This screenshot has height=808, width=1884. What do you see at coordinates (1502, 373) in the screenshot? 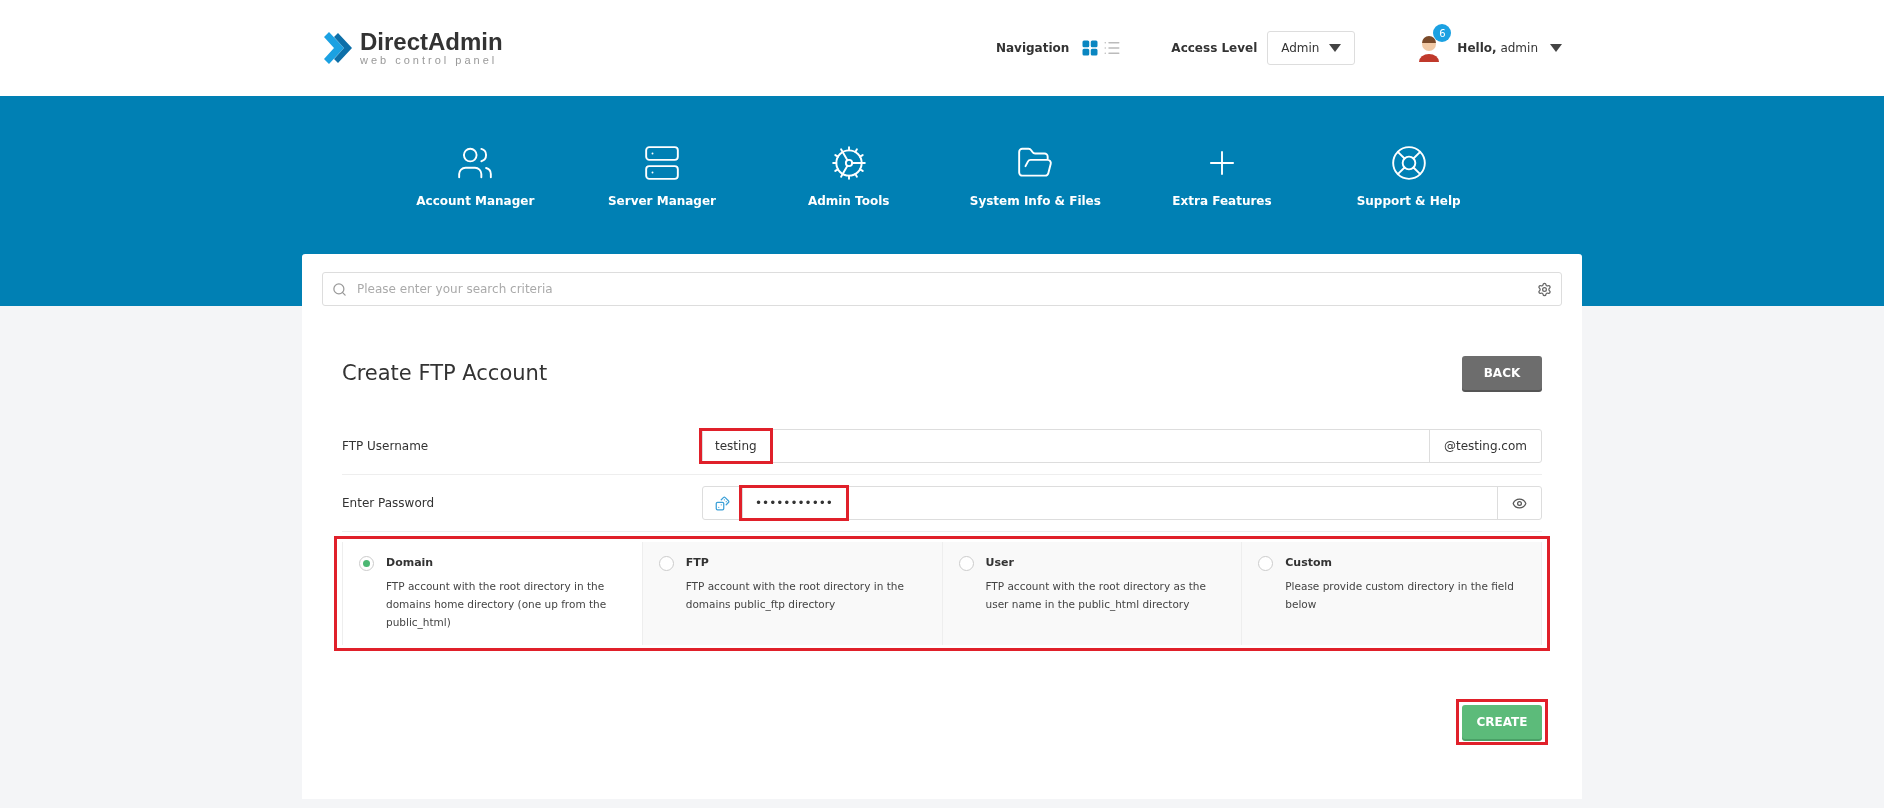
I see `back-button: BACK` at bounding box center [1502, 373].